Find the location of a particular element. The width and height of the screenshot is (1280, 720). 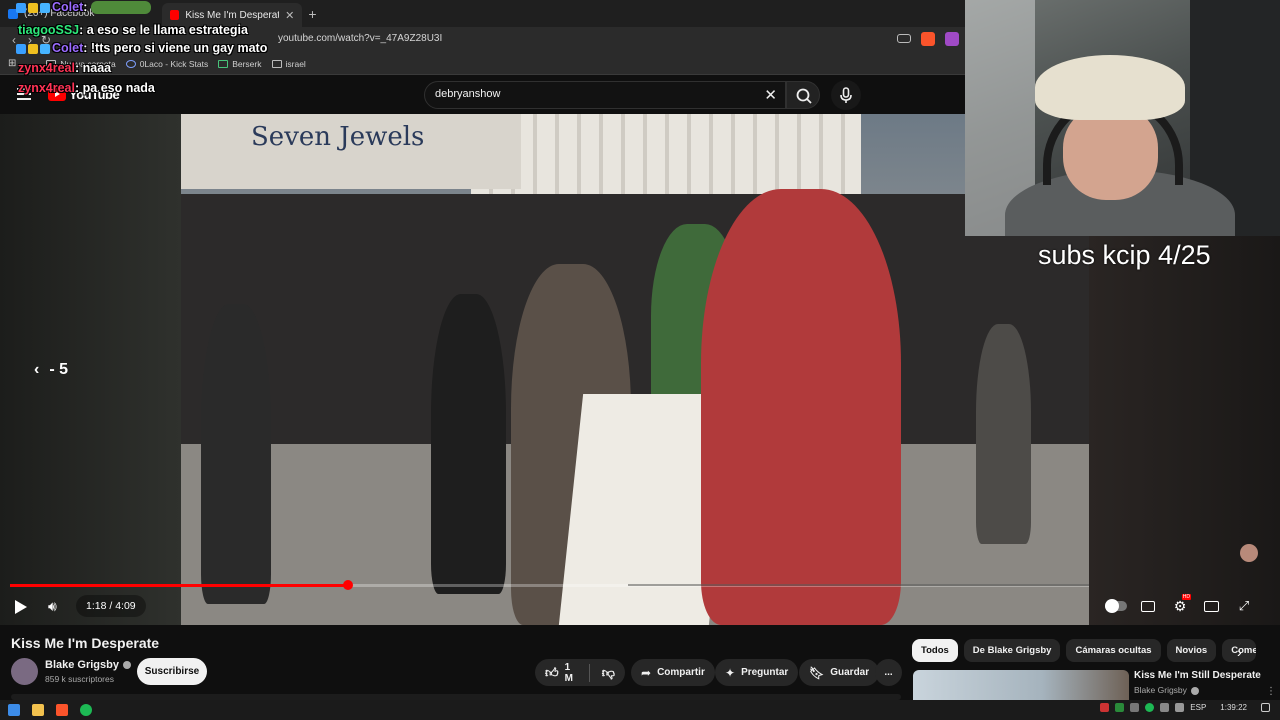

hd-badge: HD is located at coordinates (1186, 597).